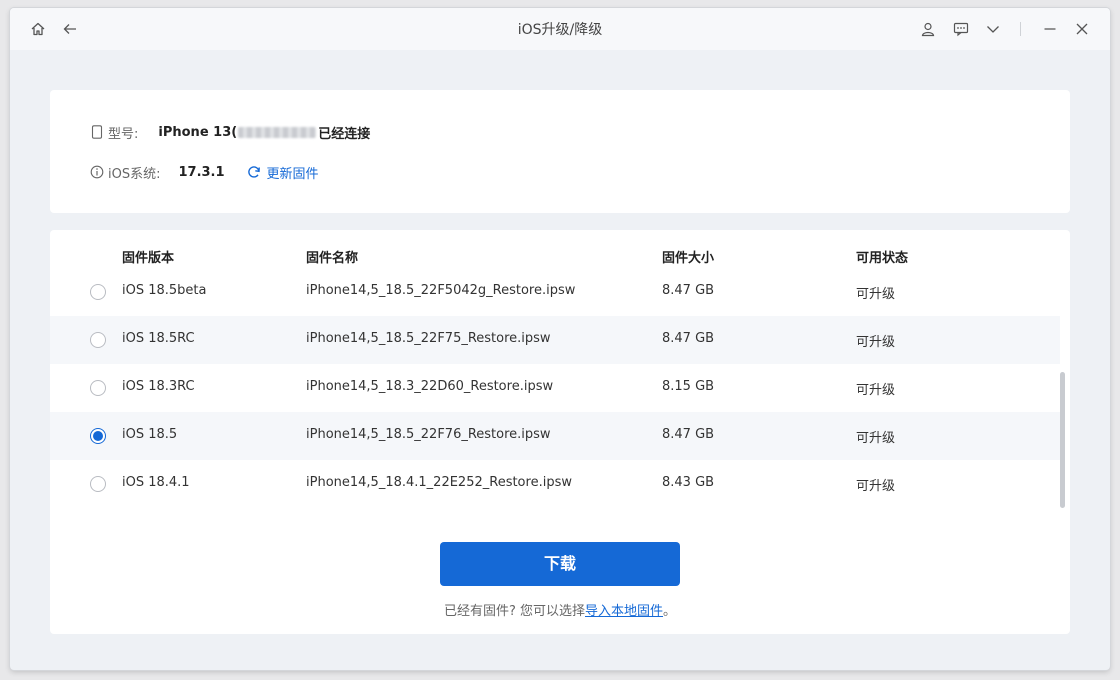 The image size is (1120, 680). I want to click on connected-status: 已经连接, so click(344, 134).